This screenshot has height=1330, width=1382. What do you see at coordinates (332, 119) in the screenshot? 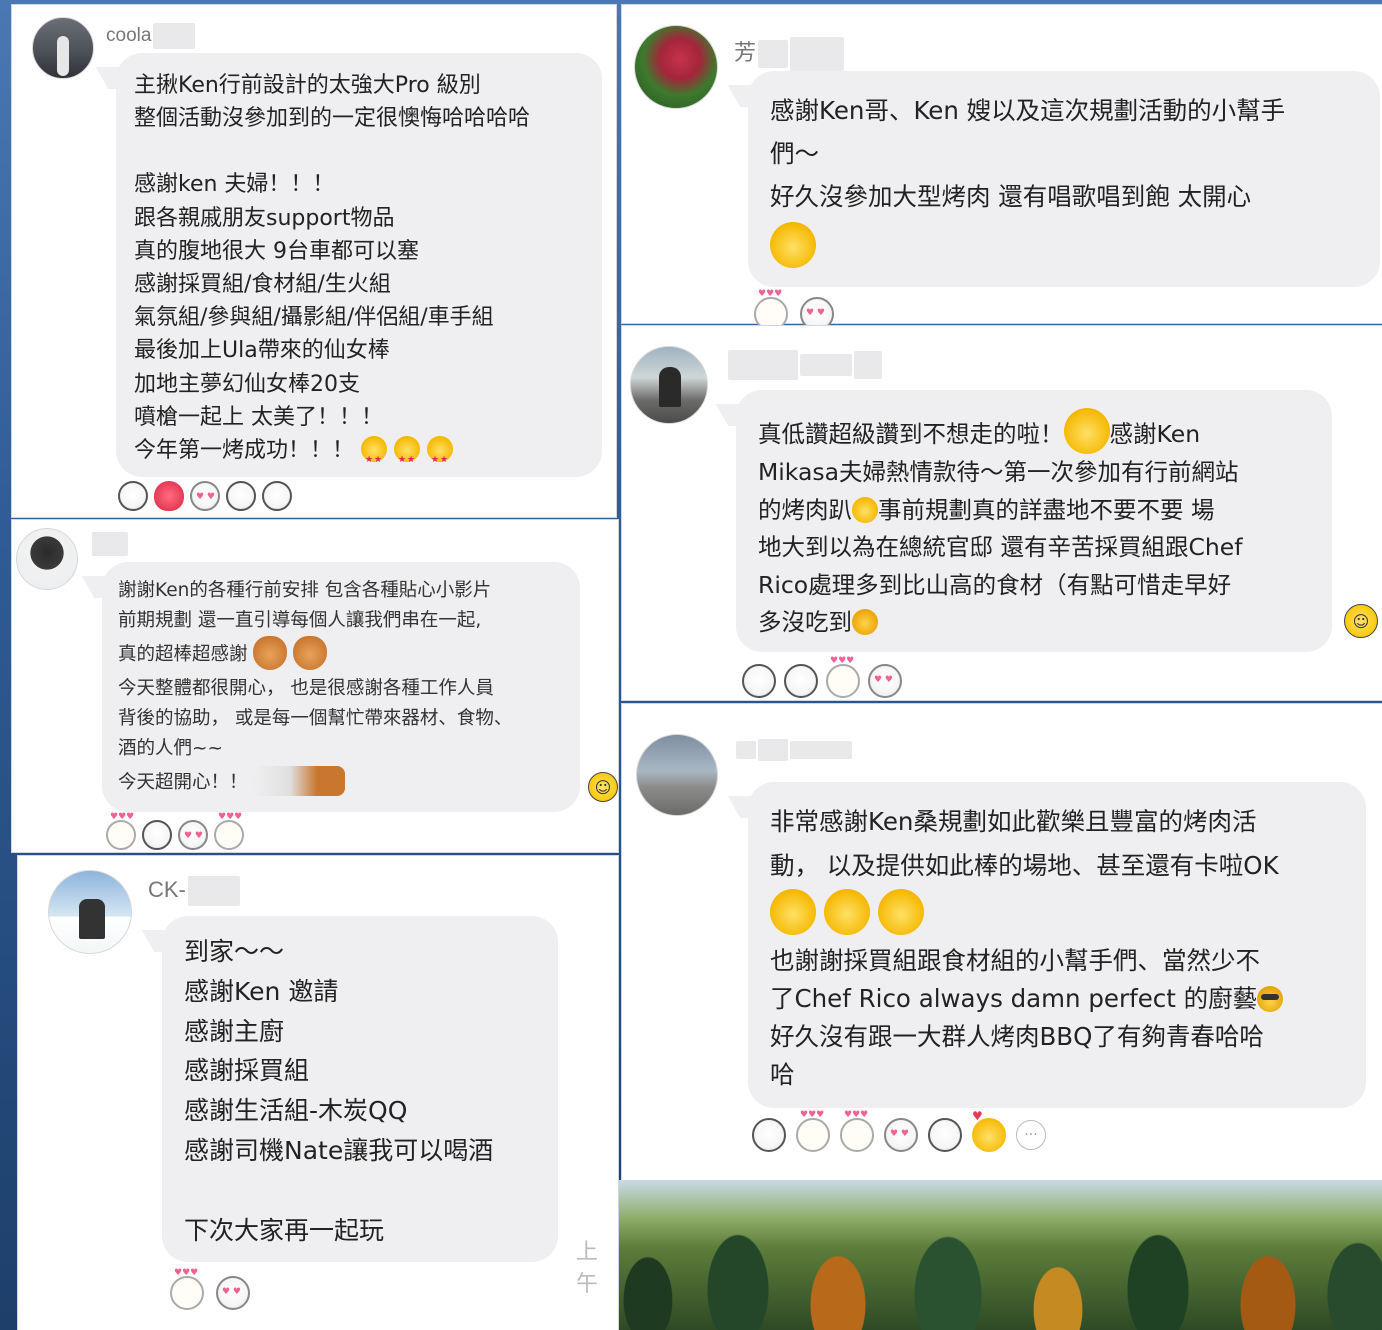
I see `message-line: 整個活動沒參加到的一定很懊悔哈哈哈哈` at bounding box center [332, 119].